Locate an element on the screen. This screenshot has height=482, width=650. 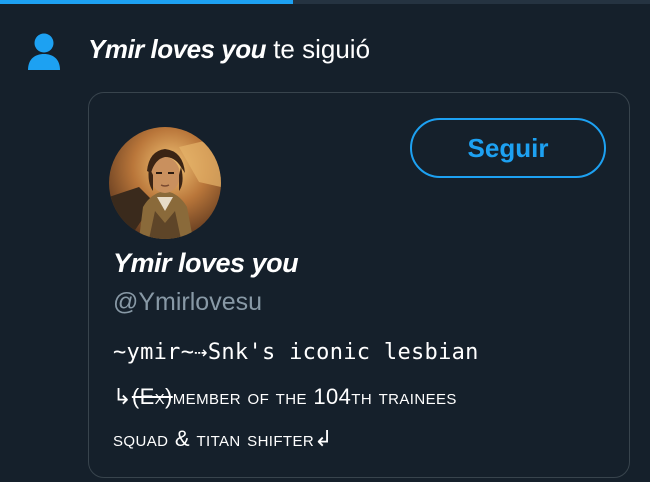
loading-progress-bar is located at coordinates (325, 2).